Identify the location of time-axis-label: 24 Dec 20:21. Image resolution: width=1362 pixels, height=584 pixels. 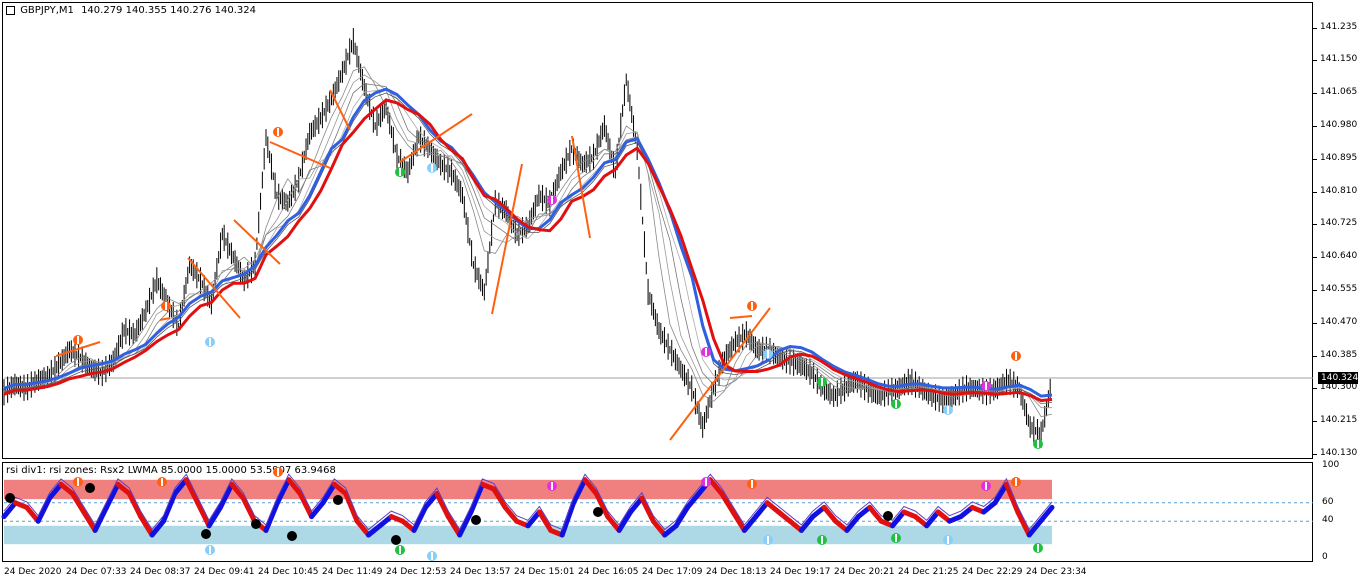
(864, 572).